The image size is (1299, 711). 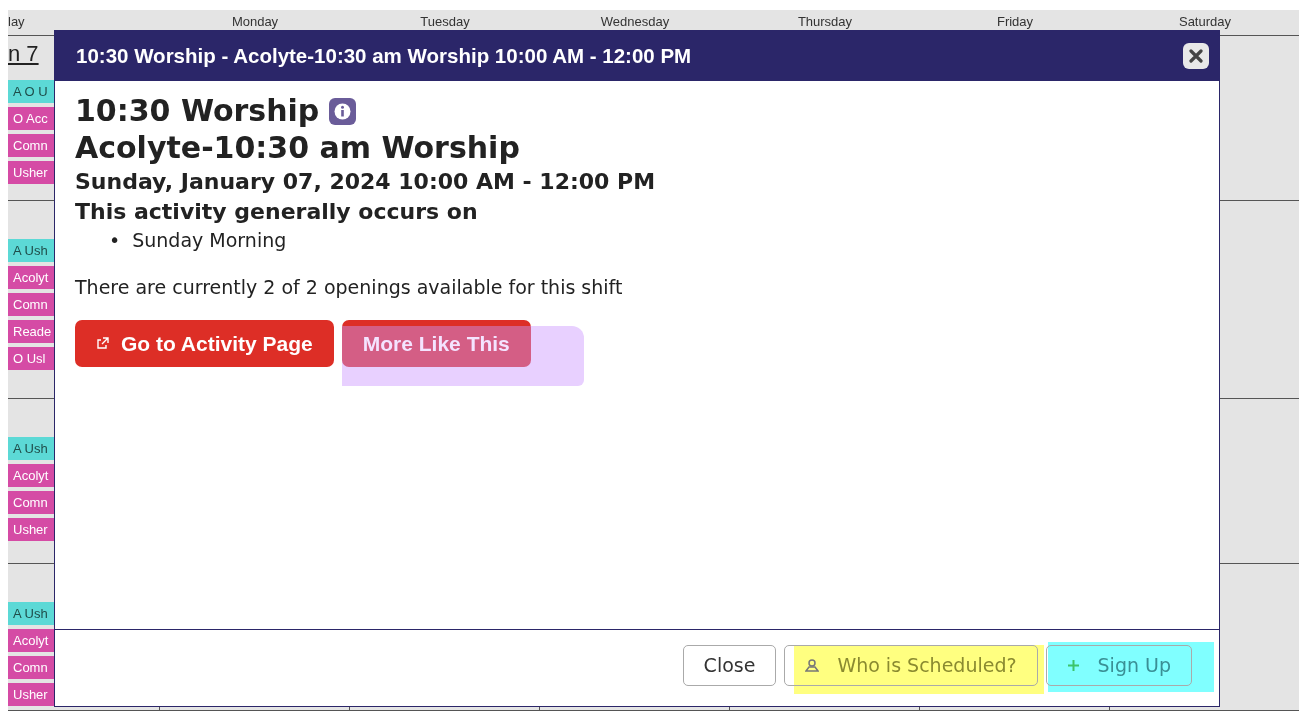 I want to click on event-chip: O Acc, so click(x=31, y=118).